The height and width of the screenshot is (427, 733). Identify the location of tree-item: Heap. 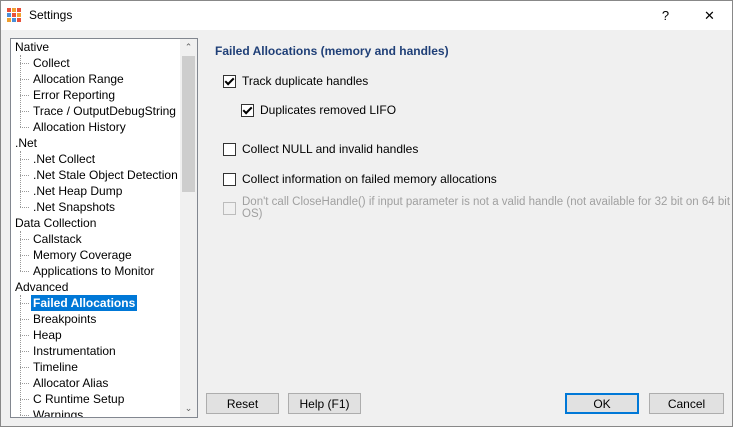
(47, 335).